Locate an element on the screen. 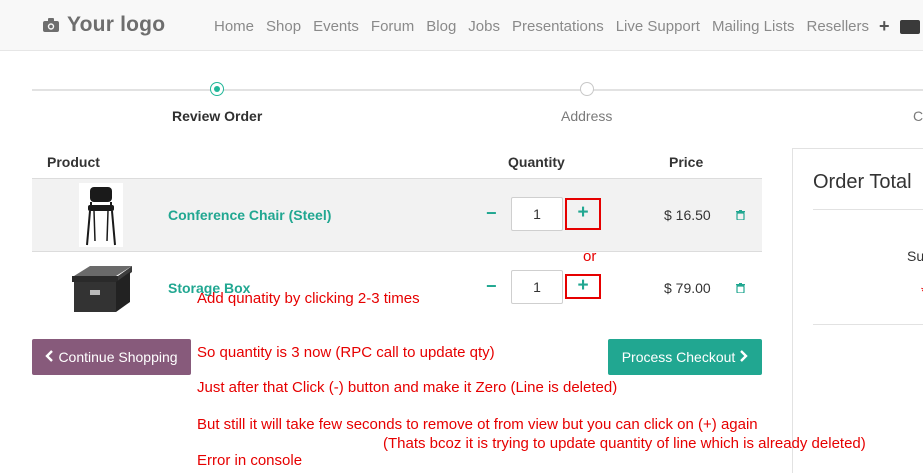 This screenshot has height=473, width=923. process-checkout-label: Process Checkout is located at coordinates (678, 357).